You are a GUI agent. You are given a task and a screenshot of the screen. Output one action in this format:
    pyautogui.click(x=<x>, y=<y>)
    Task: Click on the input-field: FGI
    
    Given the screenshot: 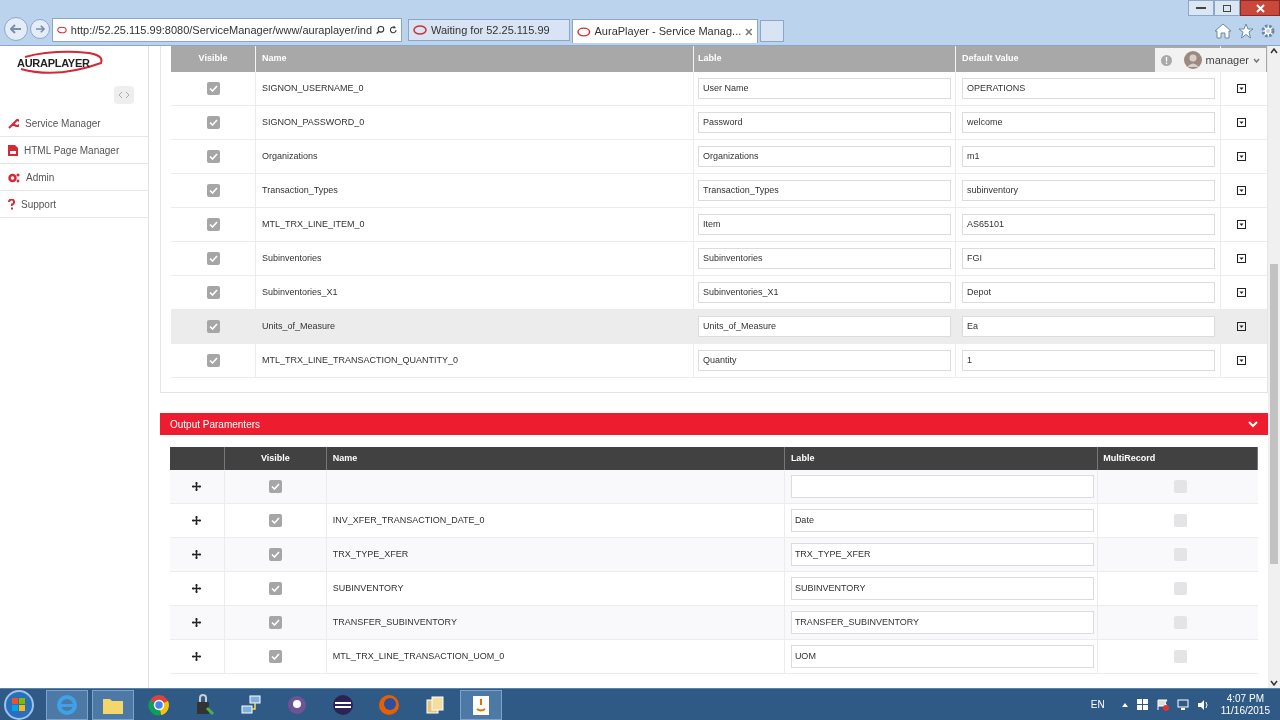 What is the action you would take?
    pyautogui.click(x=1088, y=258)
    